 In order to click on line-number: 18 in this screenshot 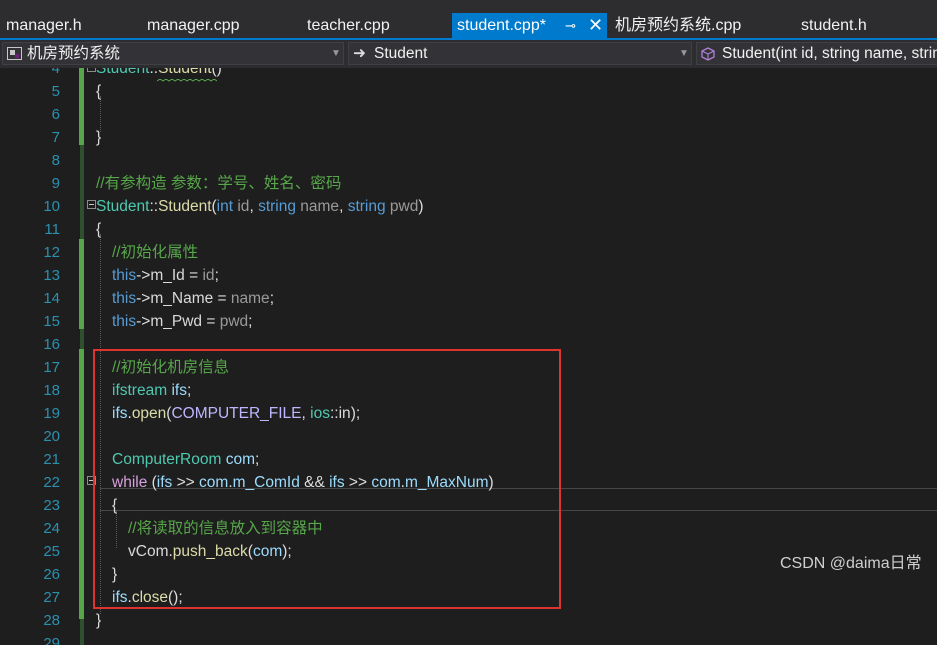, I will do `click(51, 390)`.